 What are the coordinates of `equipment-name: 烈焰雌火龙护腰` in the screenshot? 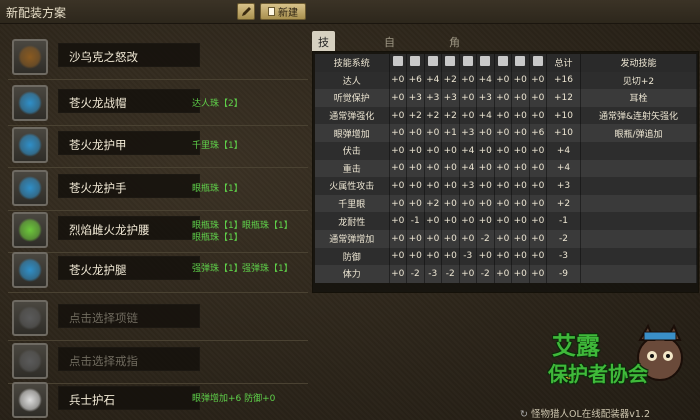 It's located at (129, 228).